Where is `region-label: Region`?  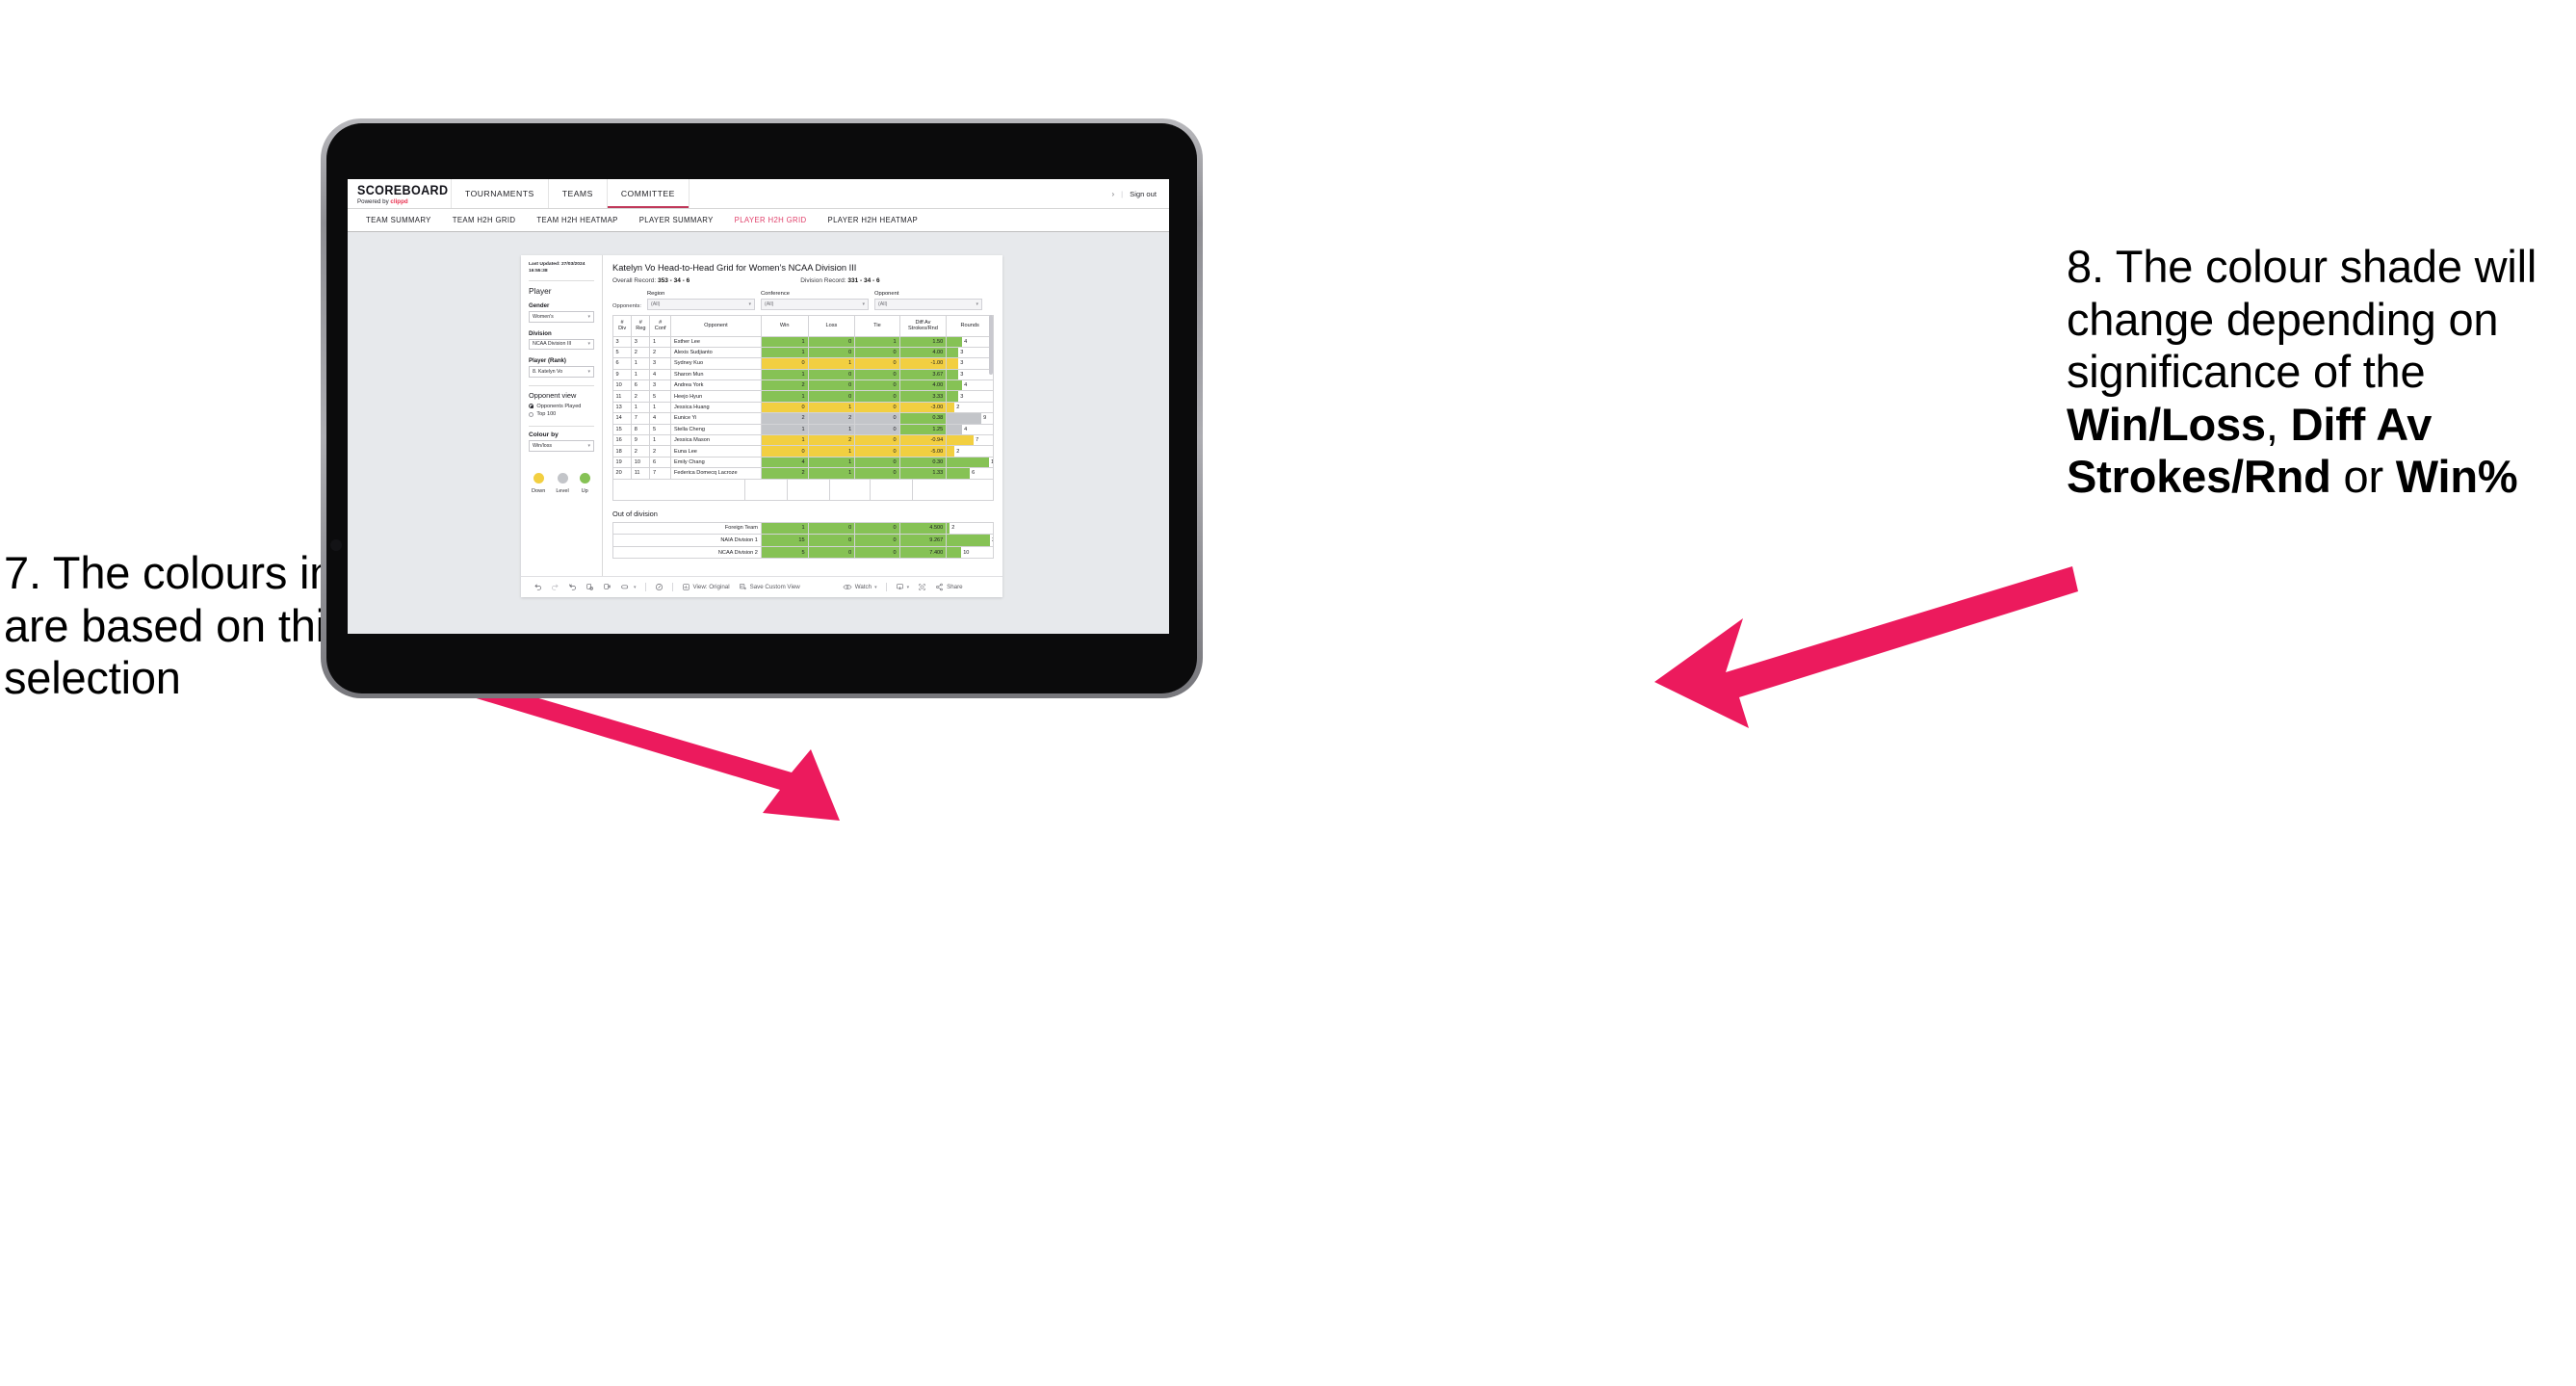
region-label: Region is located at coordinates (655, 294).